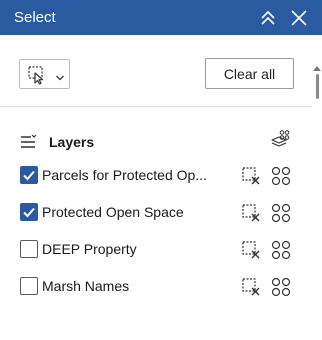  Describe the element at coordinates (157, 250) in the screenshot. I see `layer-row: DEEP Property` at that location.